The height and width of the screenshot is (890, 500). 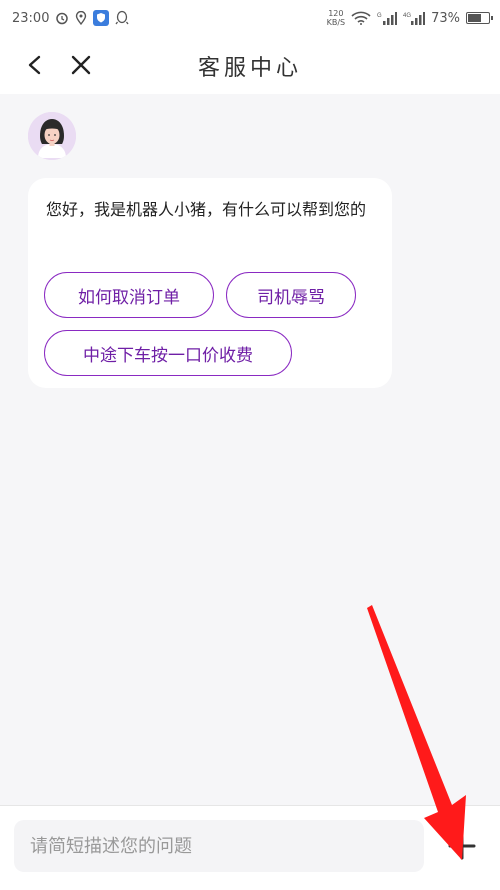 I want to click on quick-reply-midway-dropoff-fee: 中途下车按一口价收费, so click(x=168, y=353).